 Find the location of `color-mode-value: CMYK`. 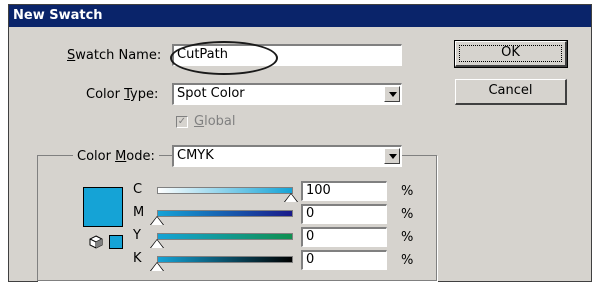

color-mode-value: CMYK is located at coordinates (195, 155).